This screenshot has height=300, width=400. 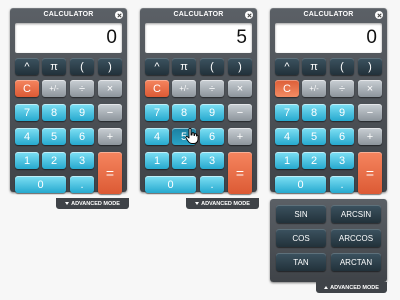 What do you see at coordinates (328, 240) in the screenshot?
I see `advanced-panel: SIN ARCSIN COS ARCCOS TAN ARCTAN` at bounding box center [328, 240].